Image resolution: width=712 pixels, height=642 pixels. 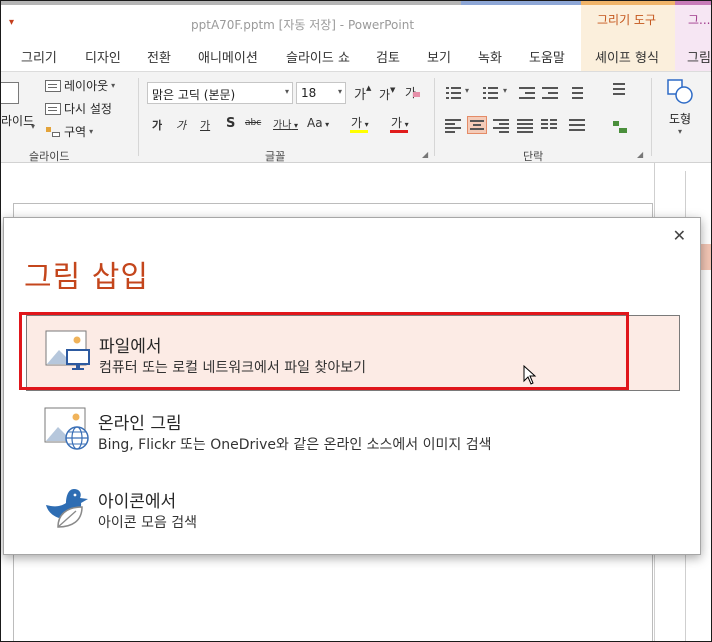 What do you see at coordinates (148, 523) in the screenshot?
I see `option-description: 아이콘 모음 검색` at bounding box center [148, 523].